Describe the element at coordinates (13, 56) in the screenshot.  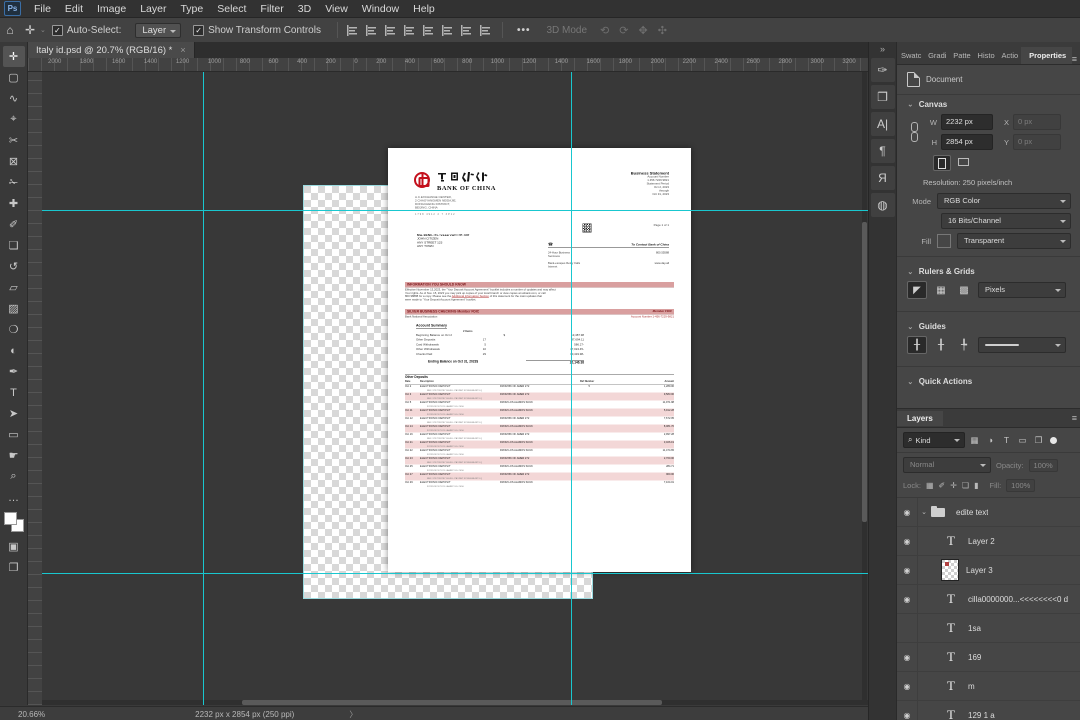
I see `tool-button: ✛` at that location.